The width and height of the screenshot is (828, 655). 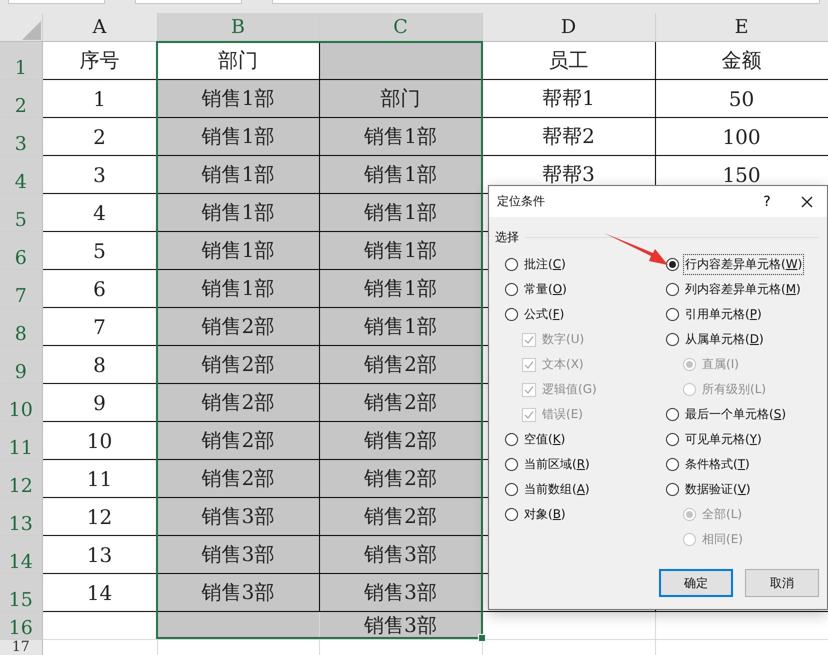 I want to click on option-label: 当前数组(A), so click(x=557, y=489).